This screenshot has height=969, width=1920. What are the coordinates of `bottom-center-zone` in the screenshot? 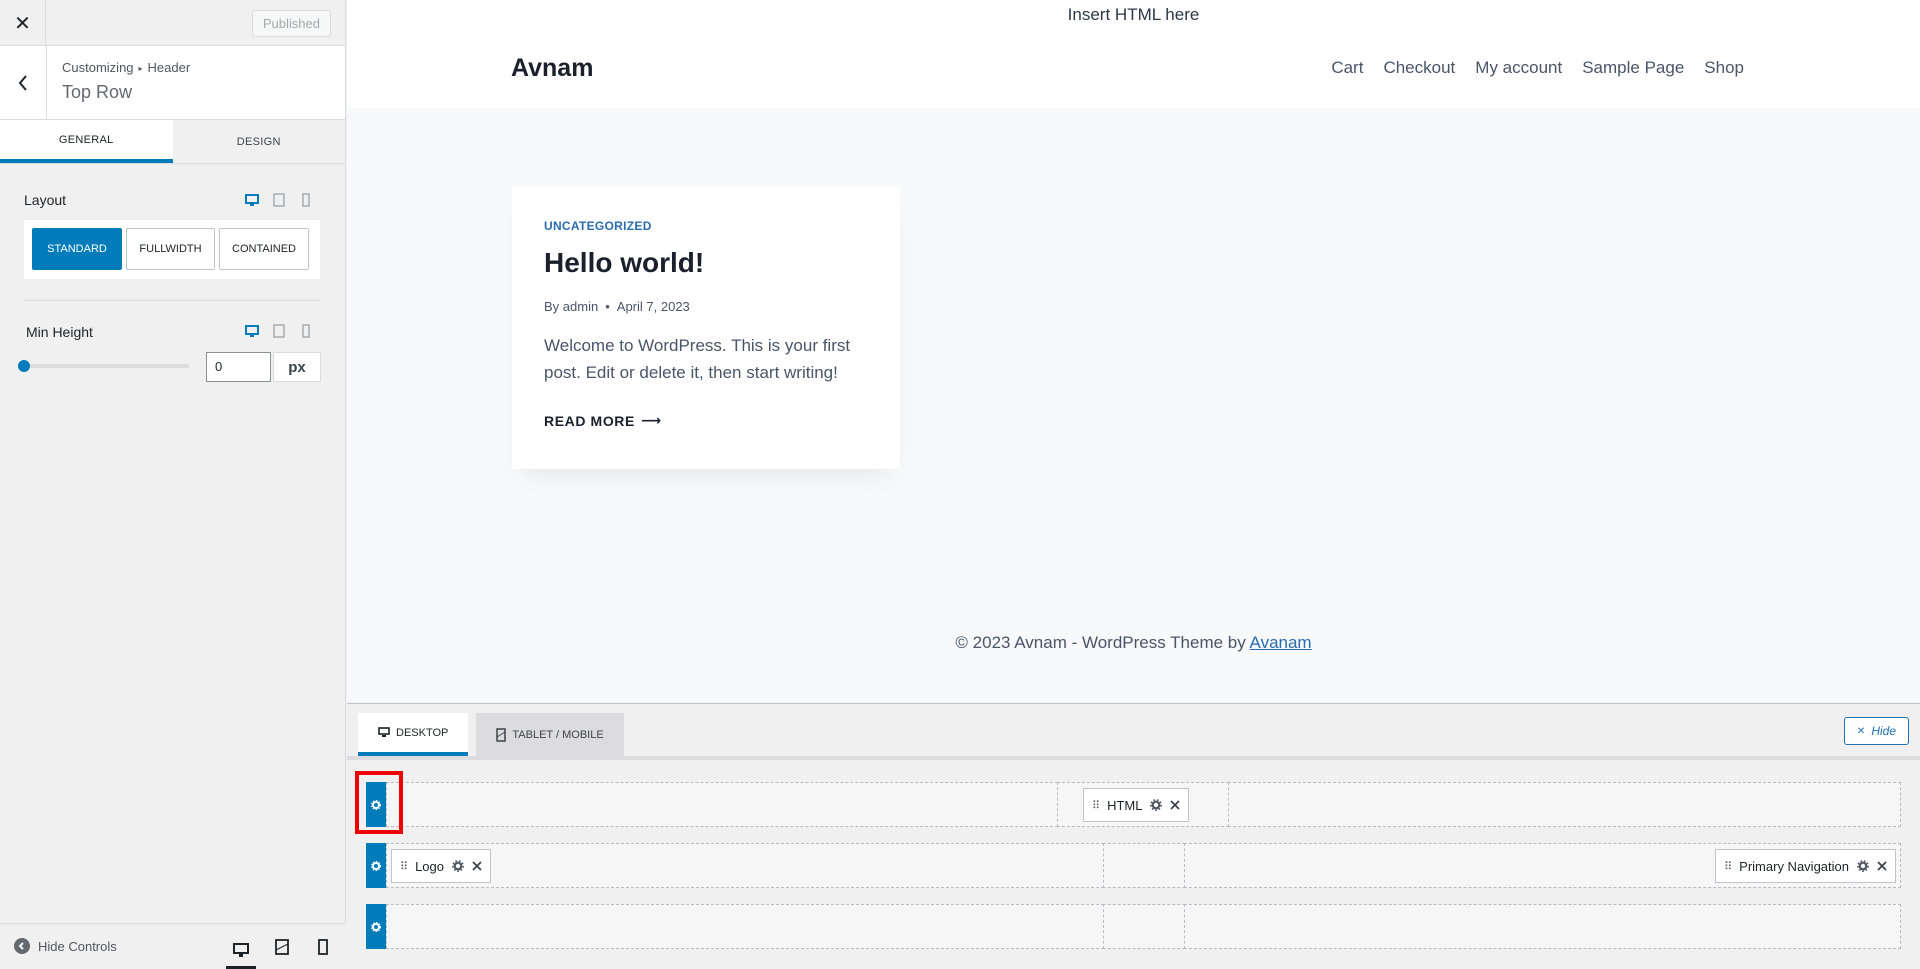 It's located at (1144, 926).